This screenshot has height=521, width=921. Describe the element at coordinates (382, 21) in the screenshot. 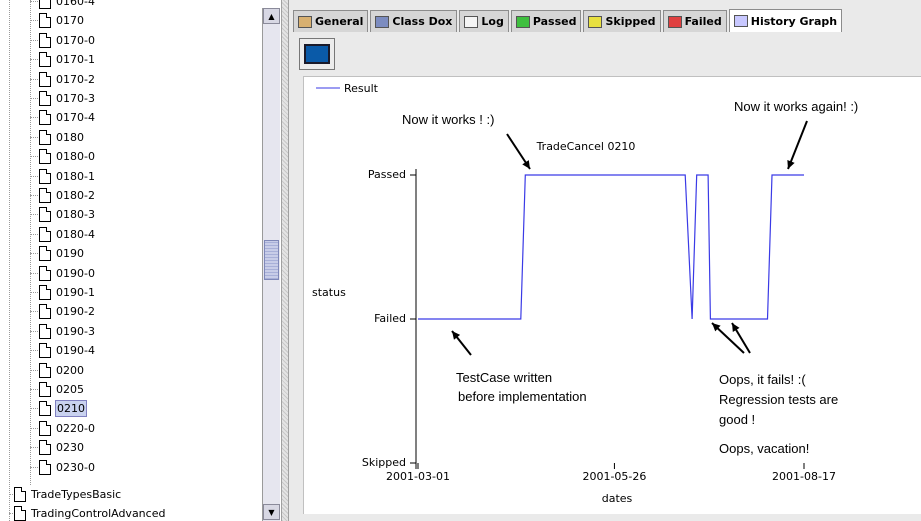

I see `class-dox-icon` at that location.